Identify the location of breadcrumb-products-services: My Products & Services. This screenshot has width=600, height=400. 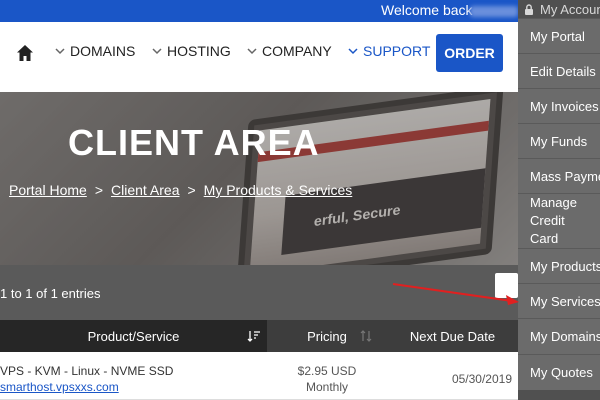
(278, 190).